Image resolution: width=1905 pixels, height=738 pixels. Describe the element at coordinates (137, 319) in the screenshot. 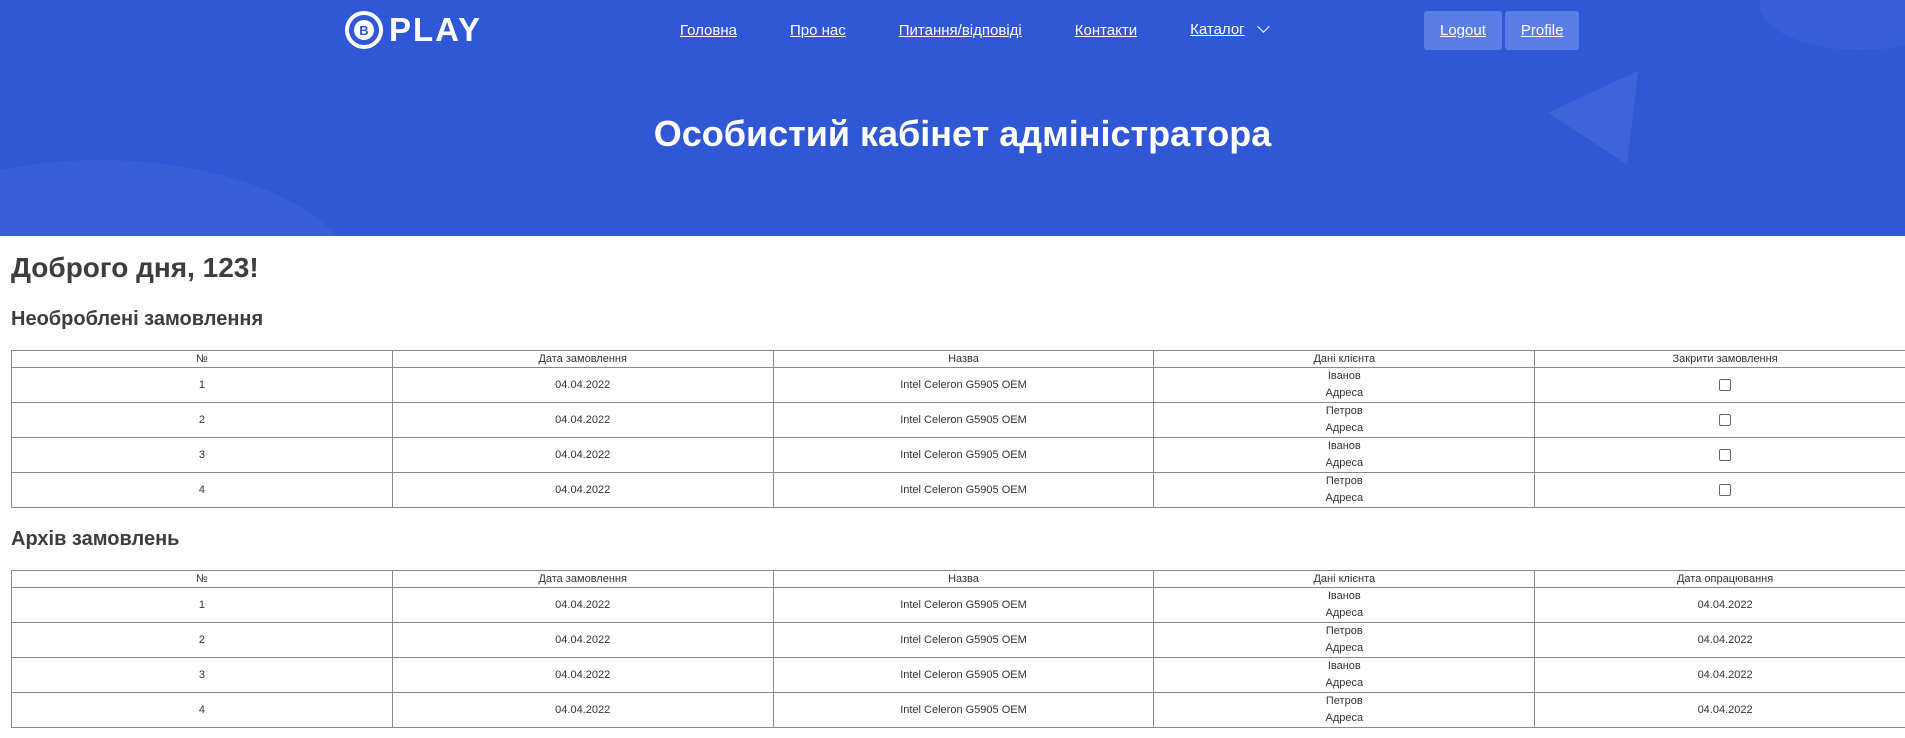

I see `pending-orders-title: Необроблені замовлення` at that location.